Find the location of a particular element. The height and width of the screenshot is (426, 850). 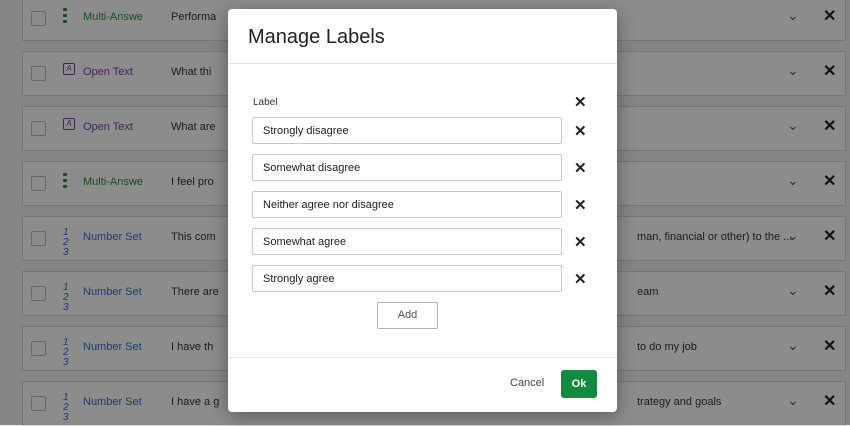

ok-button: Ok is located at coordinates (579, 384).